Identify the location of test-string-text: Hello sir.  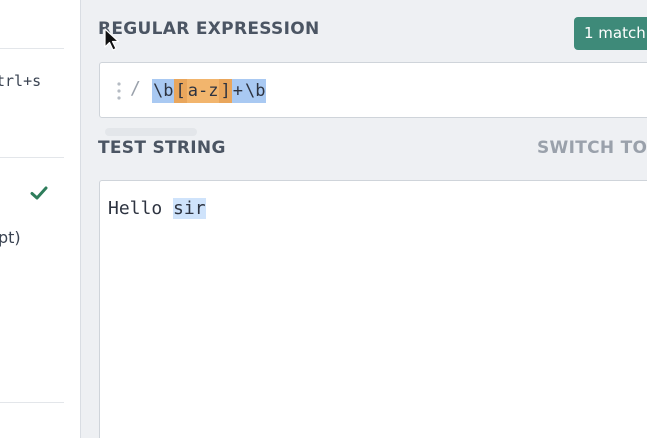
(157, 209).